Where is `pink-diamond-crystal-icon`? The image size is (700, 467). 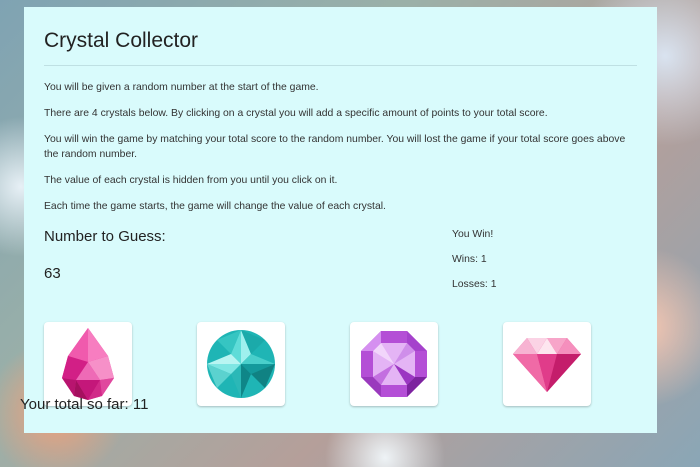
pink-diamond-crystal-icon is located at coordinates (547, 365).